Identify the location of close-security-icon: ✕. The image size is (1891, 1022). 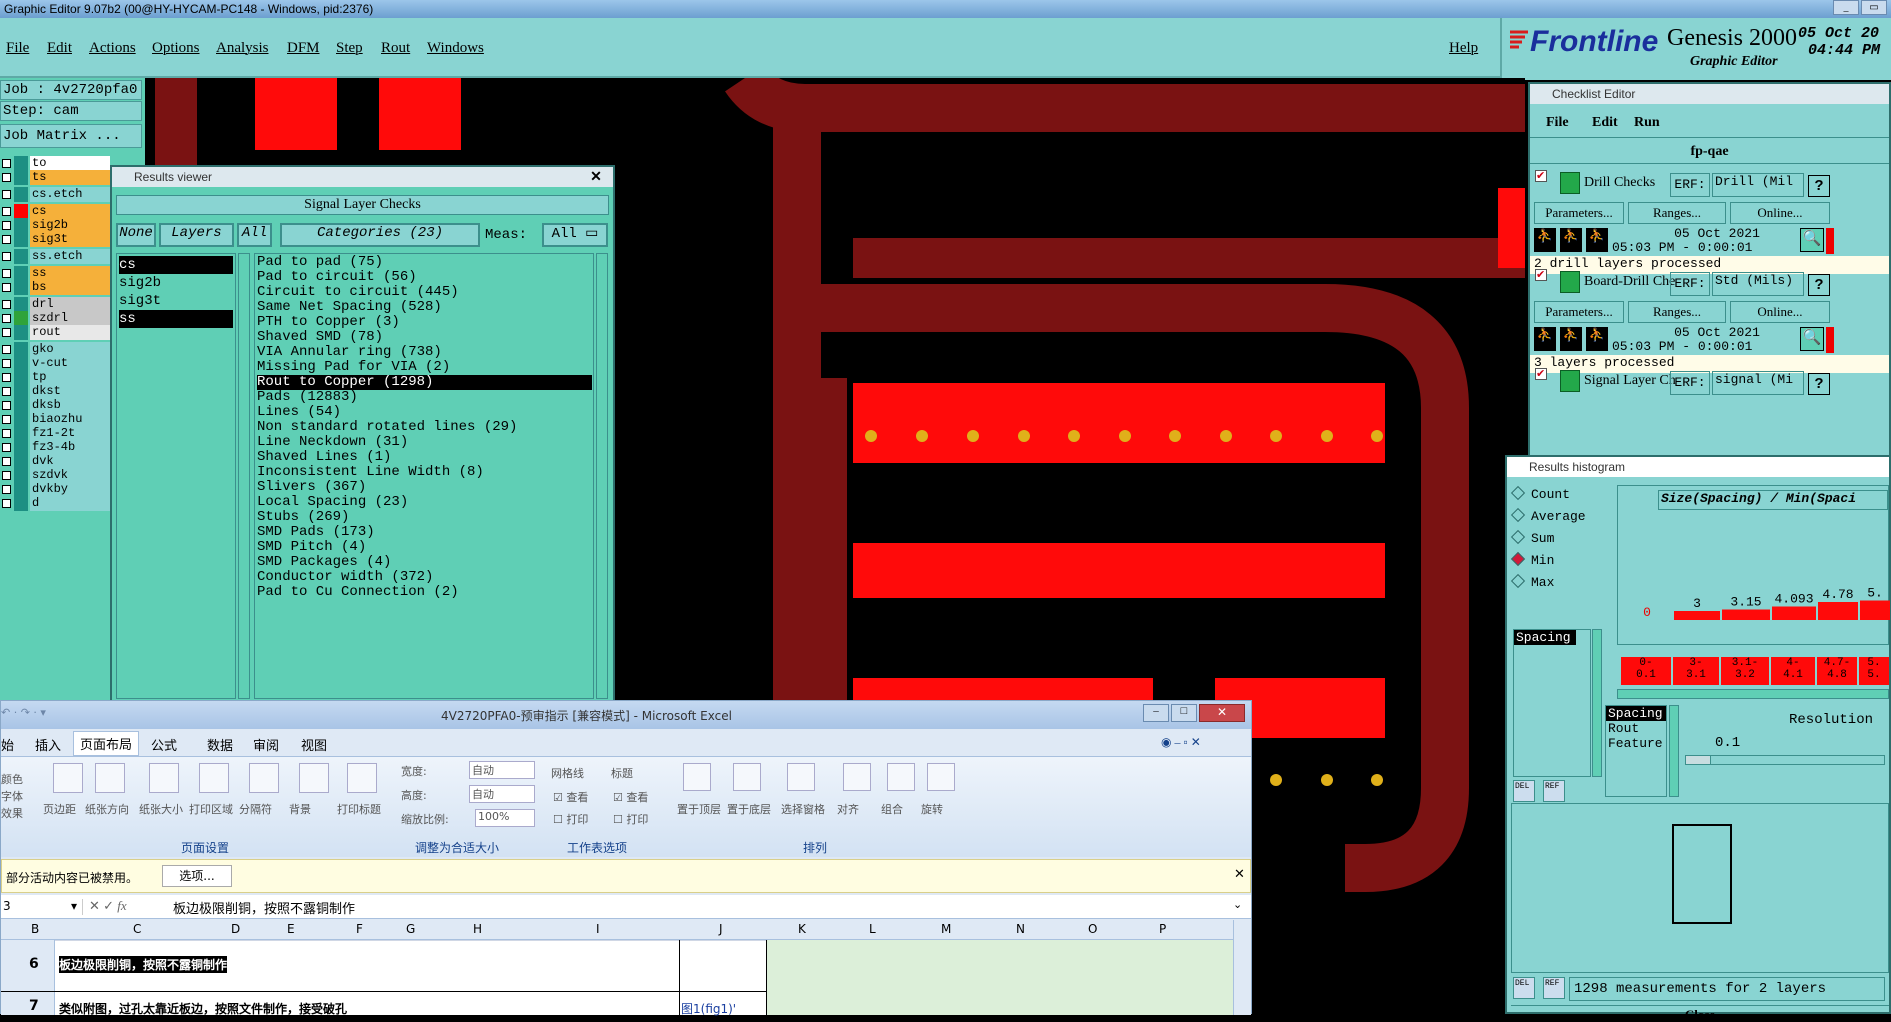
(1239, 874).